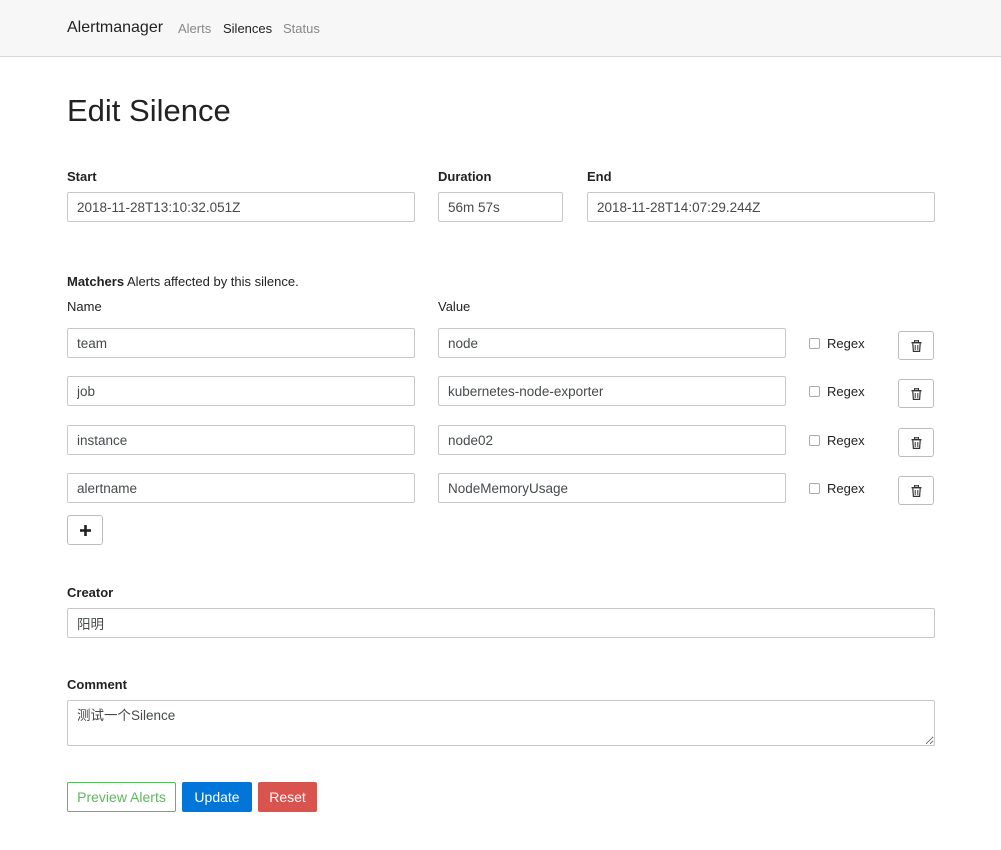  Describe the element at coordinates (97, 684) in the screenshot. I see `comment-label: Comment` at that location.